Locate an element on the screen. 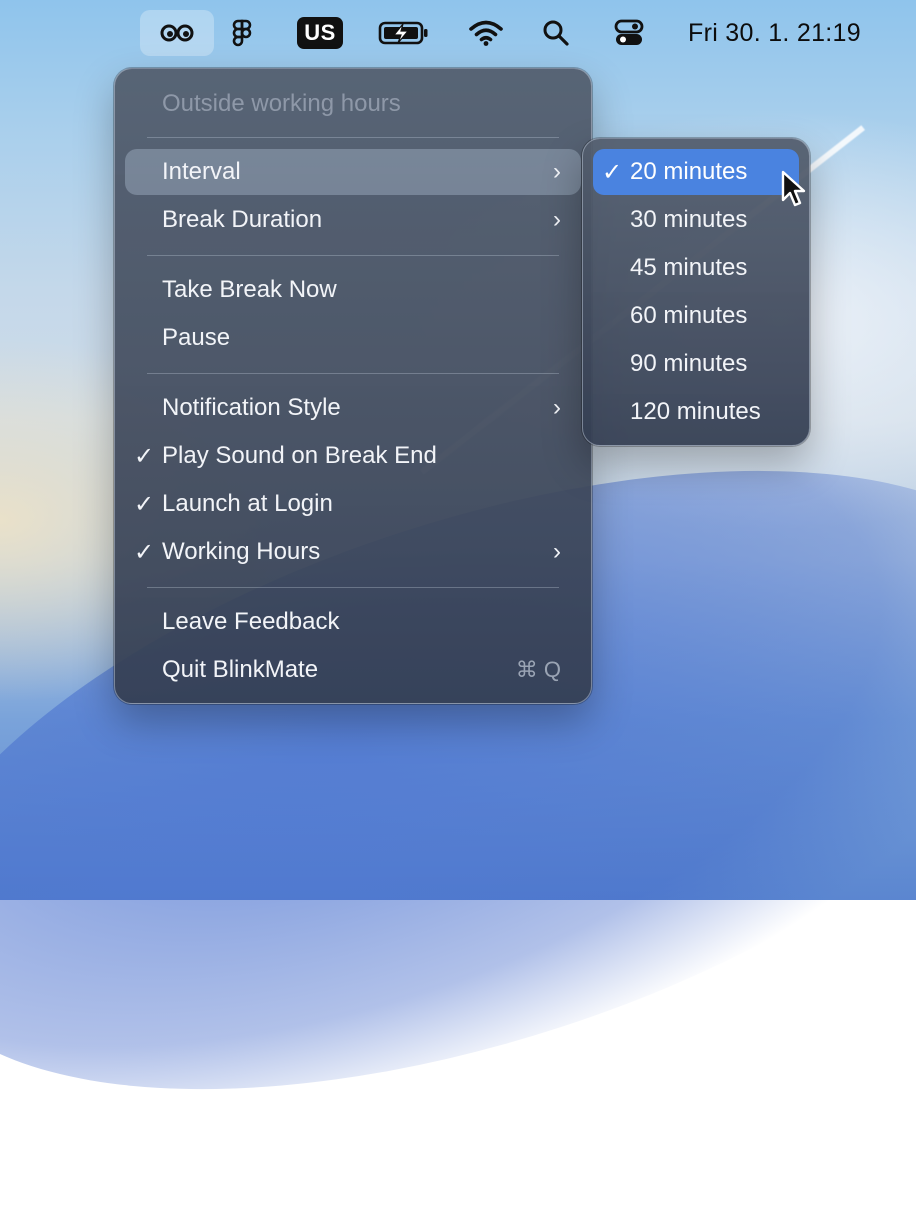 The width and height of the screenshot is (916, 1213). menu-item-quit: Quit BlinkMate ⌘ Q is located at coordinates (353, 670).